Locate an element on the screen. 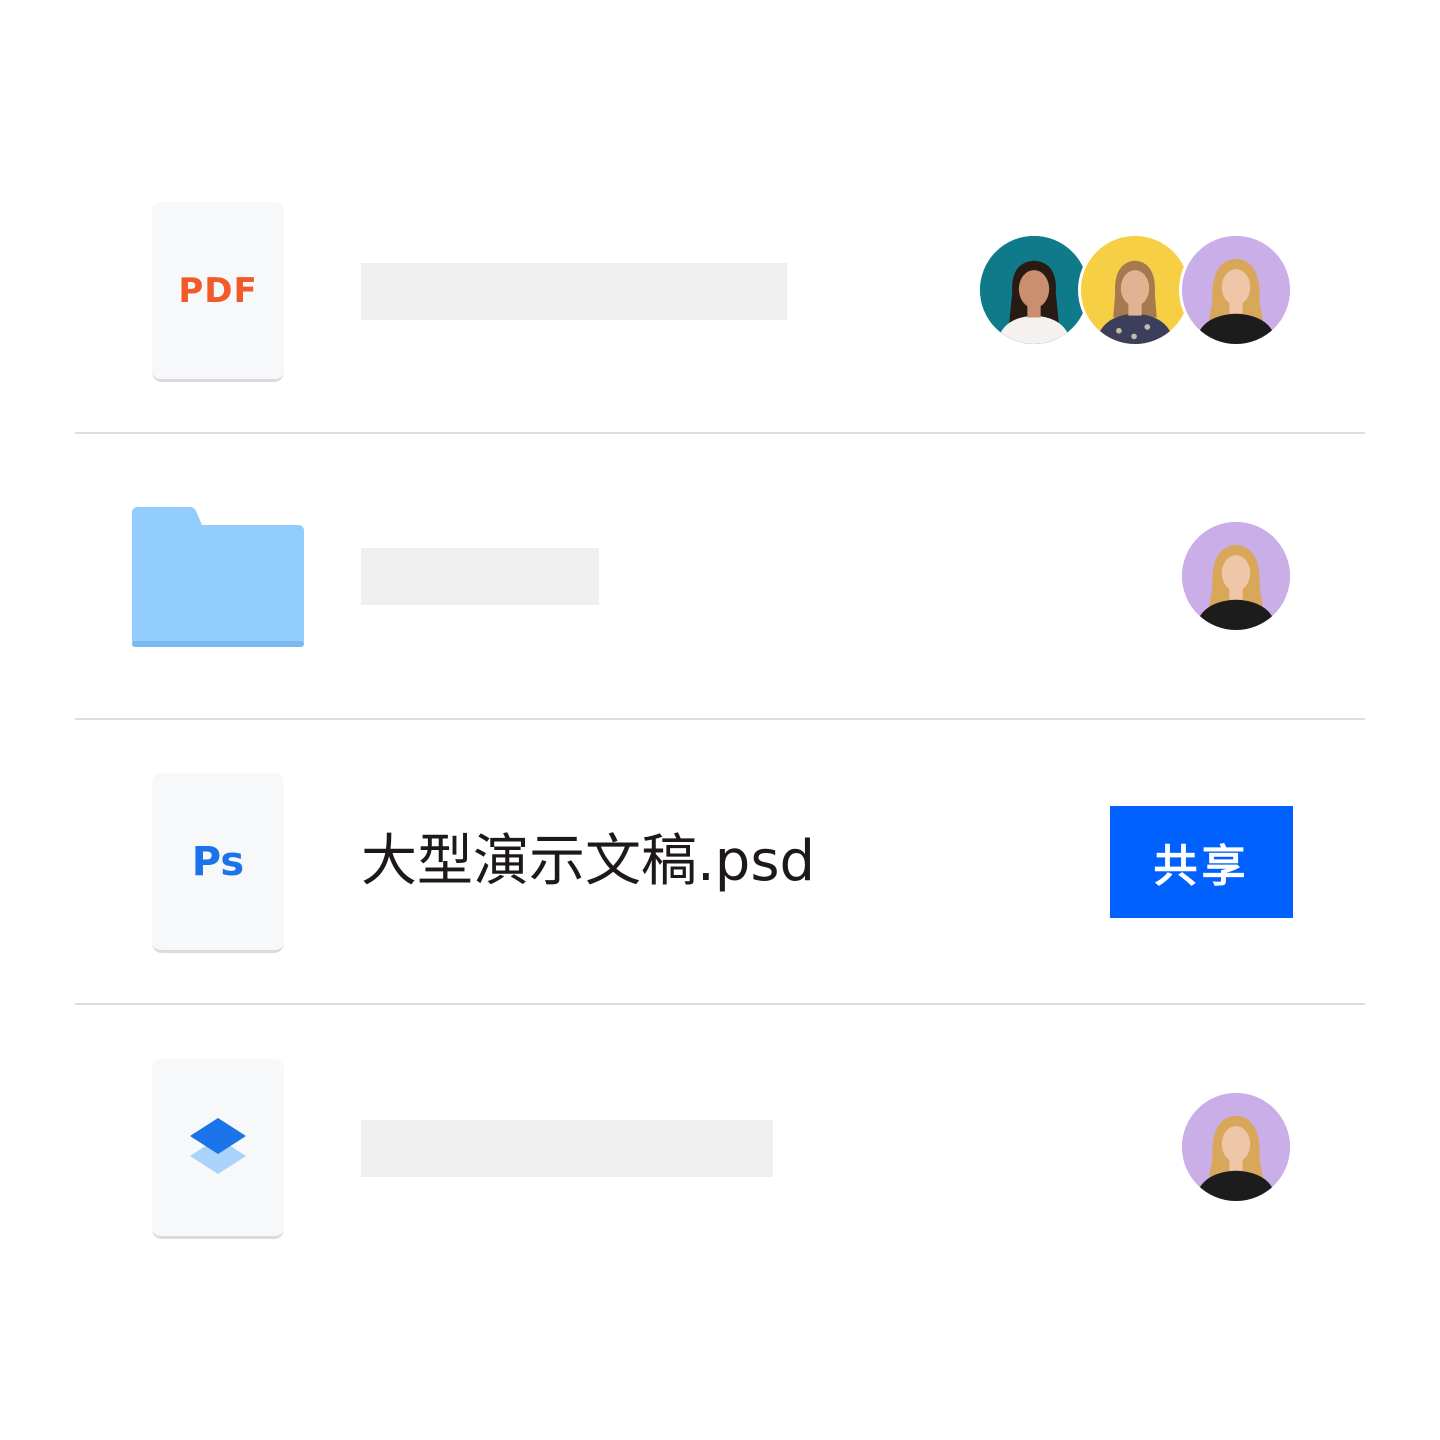  photoshop-file-icon: Ps is located at coordinates (218, 863).